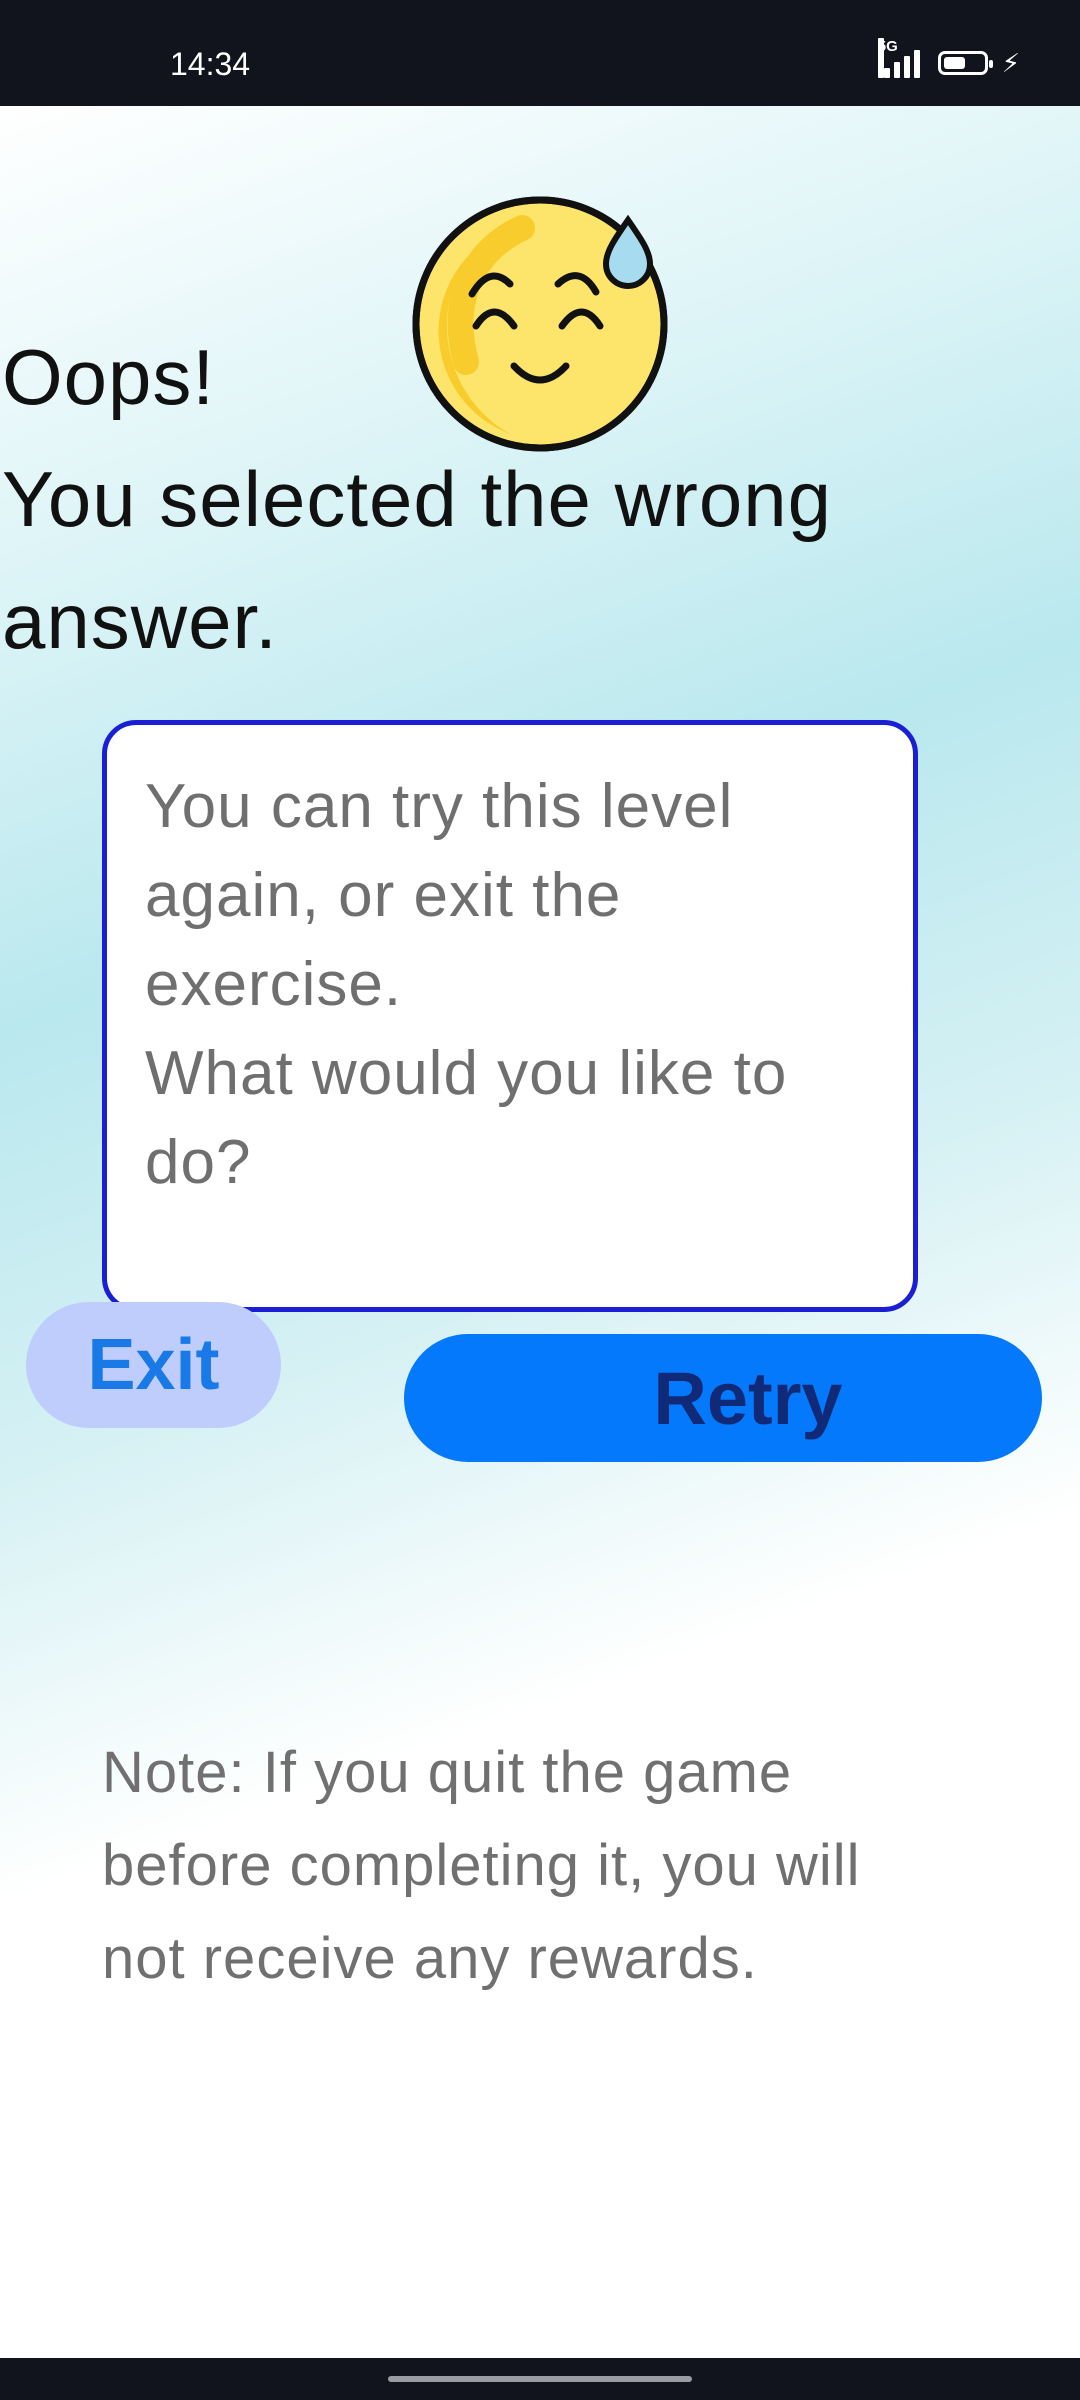 This screenshot has width=1080, height=2400. Describe the element at coordinates (430, 1958) in the screenshot. I see `note-line: not receive any rewards.` at that location.